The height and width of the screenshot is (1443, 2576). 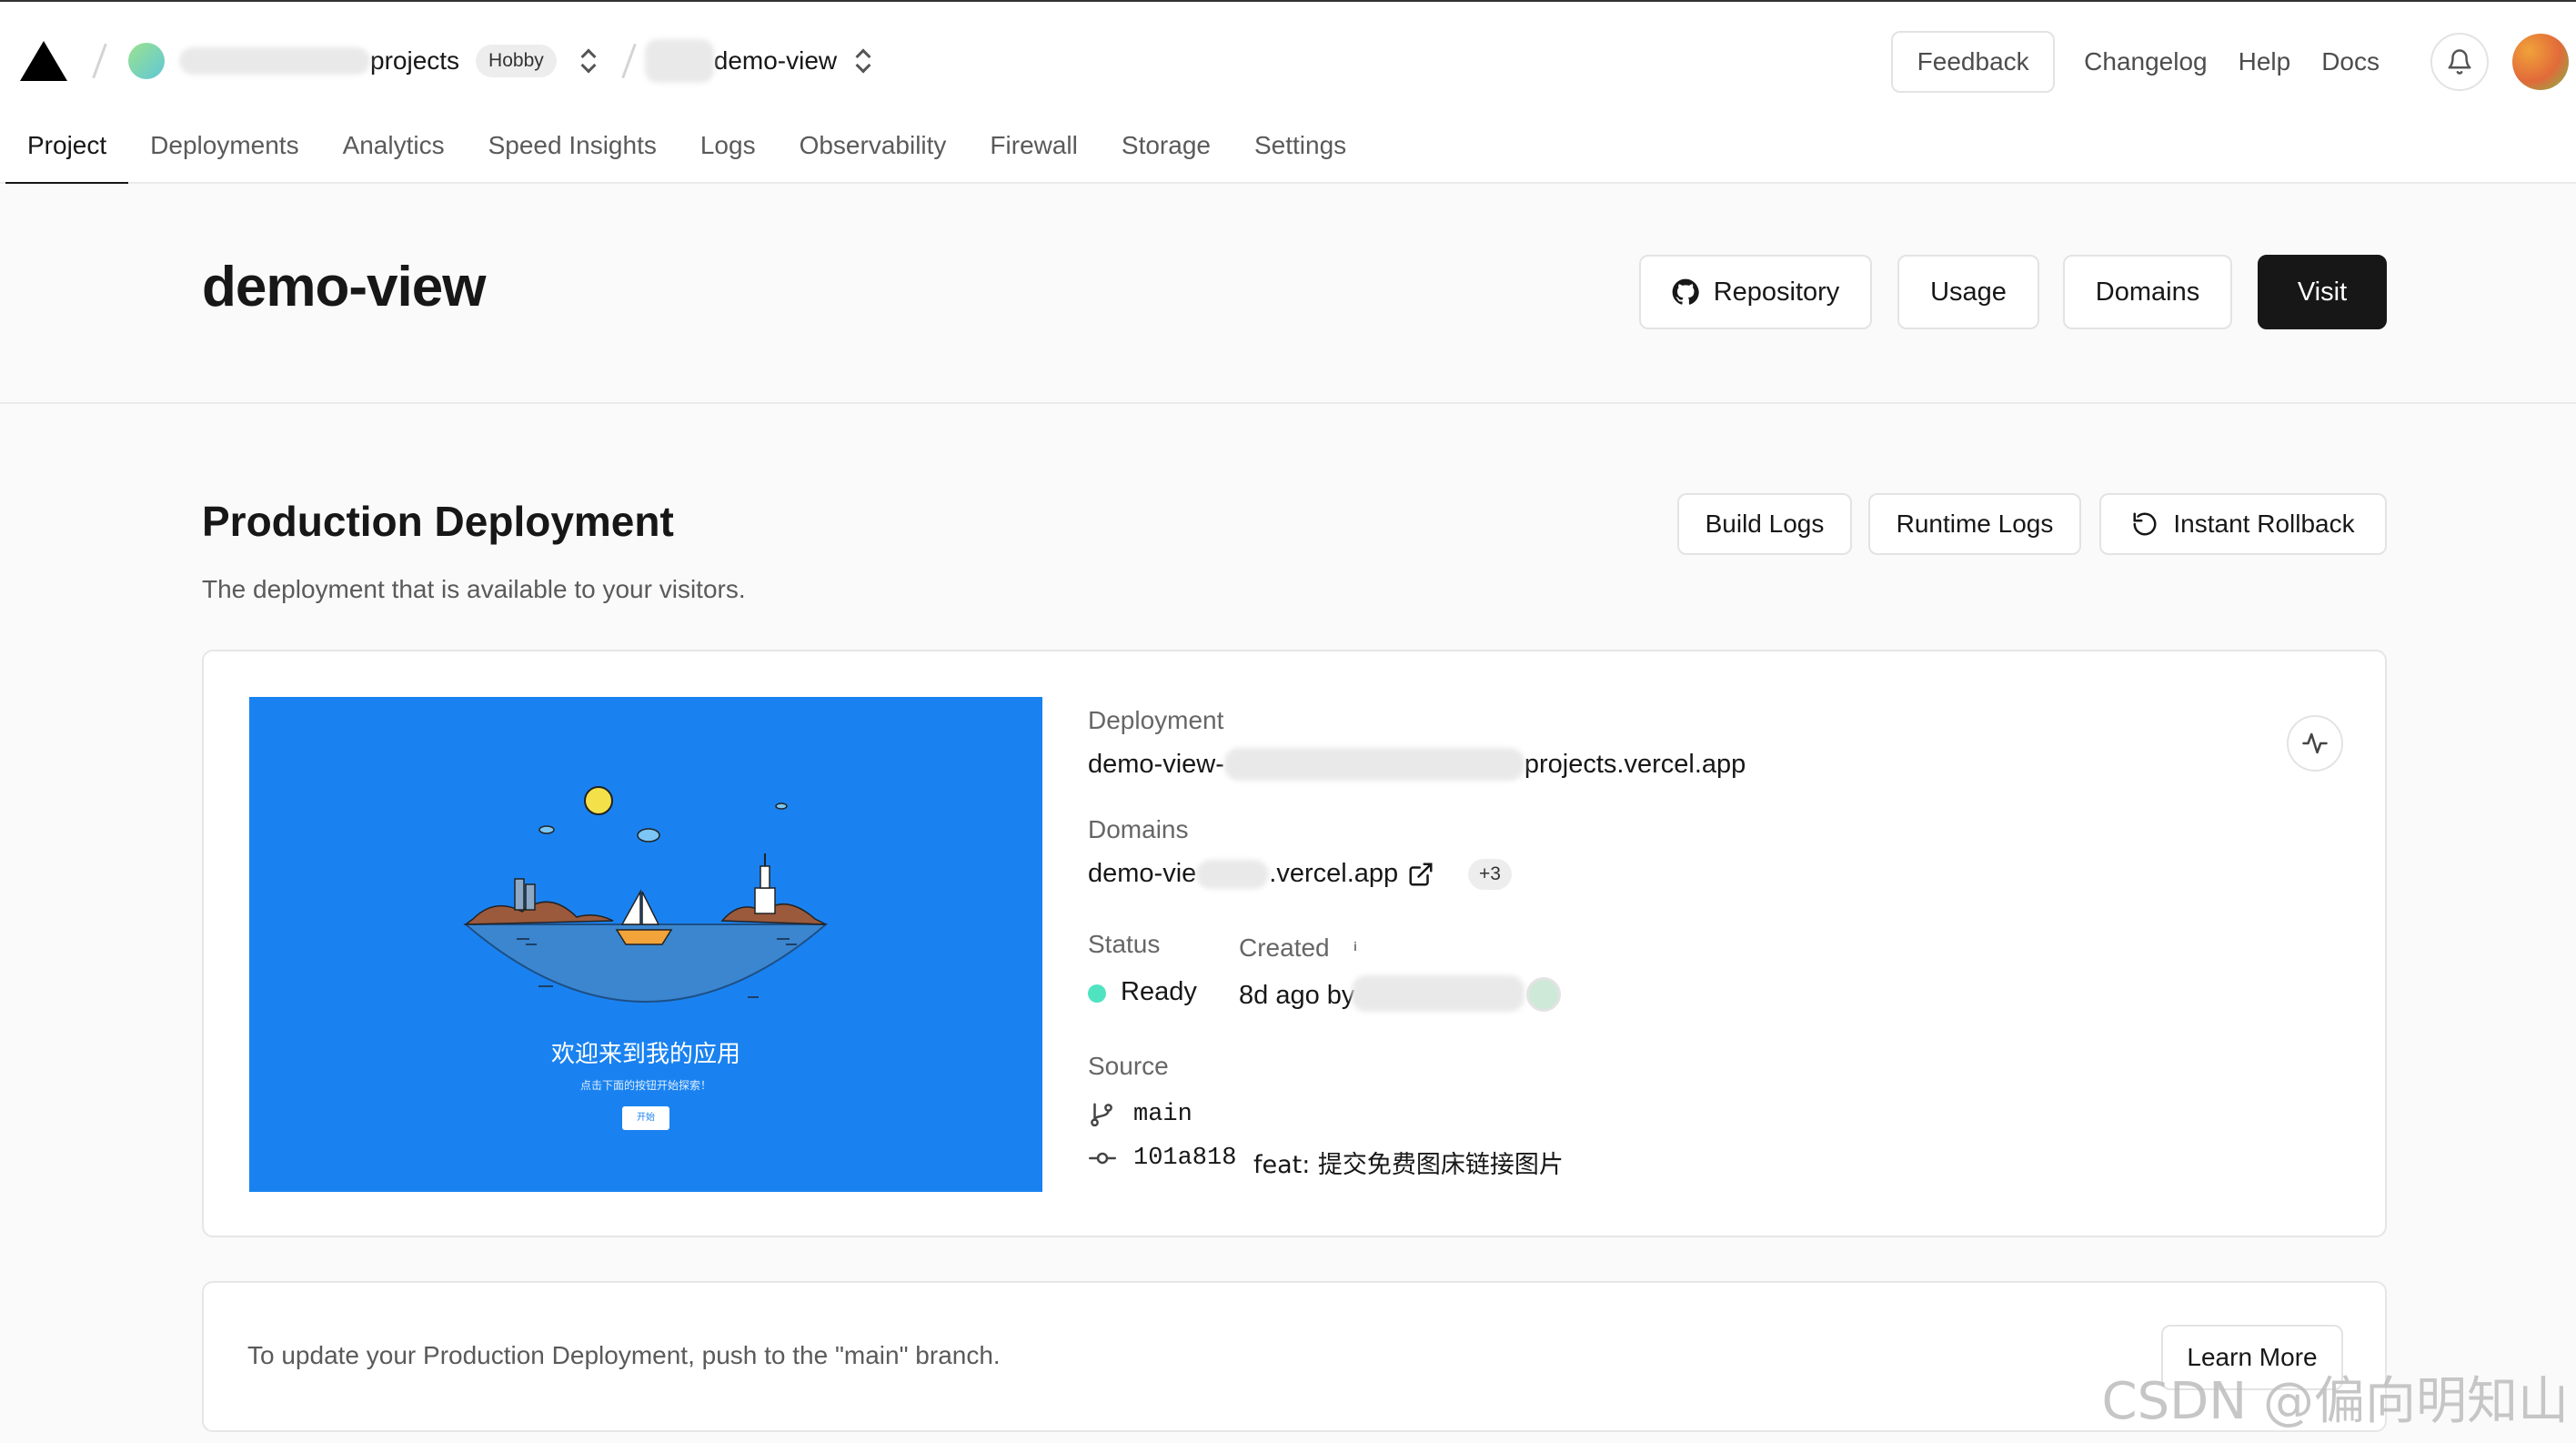 I want to click on plan-badge: Hobby, so click(x=516, y=61).